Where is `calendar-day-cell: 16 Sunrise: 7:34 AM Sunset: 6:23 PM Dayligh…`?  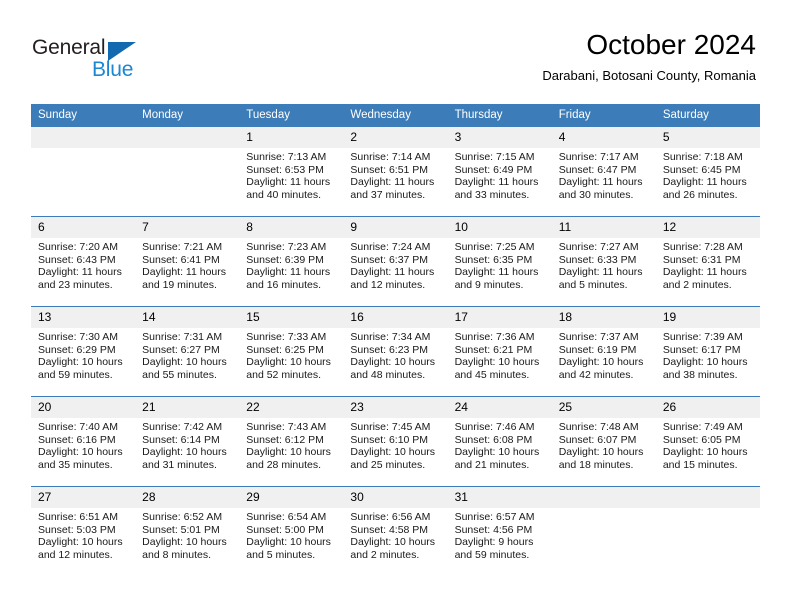 calendar-day-cell: 16 Sunrise: 7:34 AM Sunset: 6:23 PM Dayligh… is located at coordinates (395, 351).